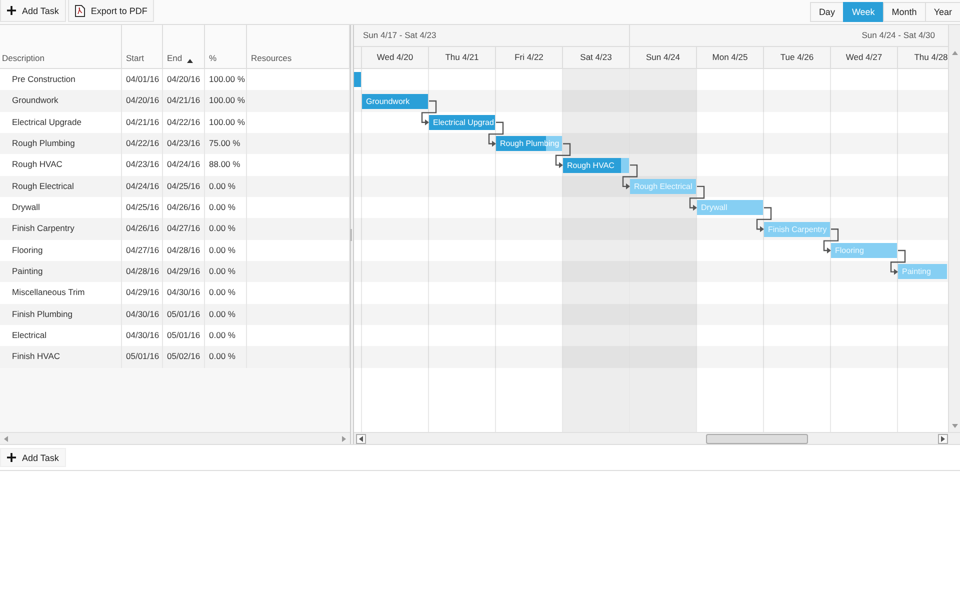 This screenshot has width=960, height=602. I want to click on caret-left-icon, so click(361, 439).